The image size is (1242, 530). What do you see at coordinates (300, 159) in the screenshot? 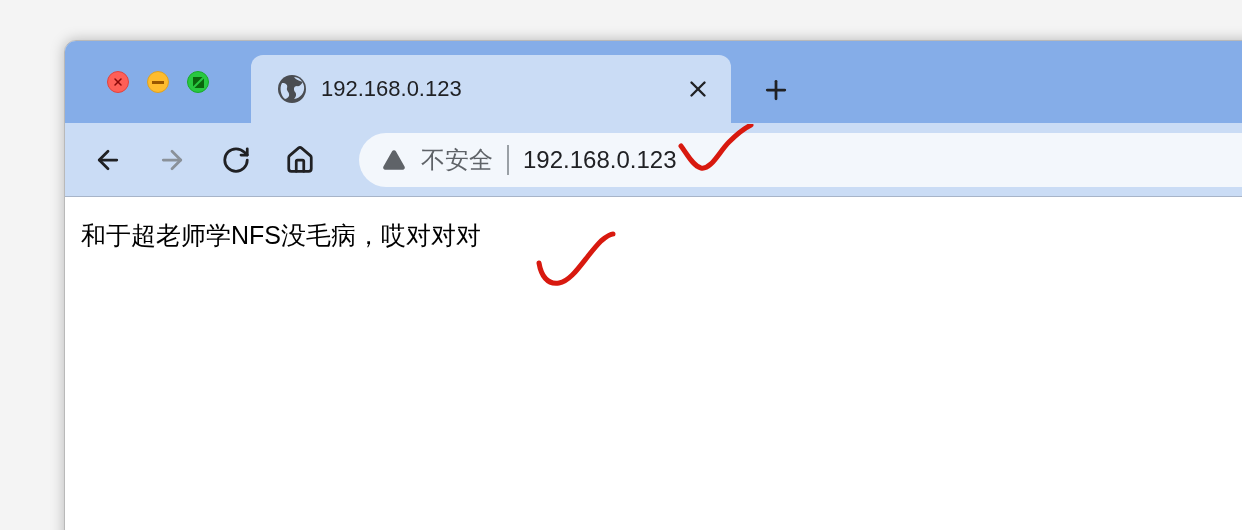
I see `home-icon` at bounding box center [300, 159].